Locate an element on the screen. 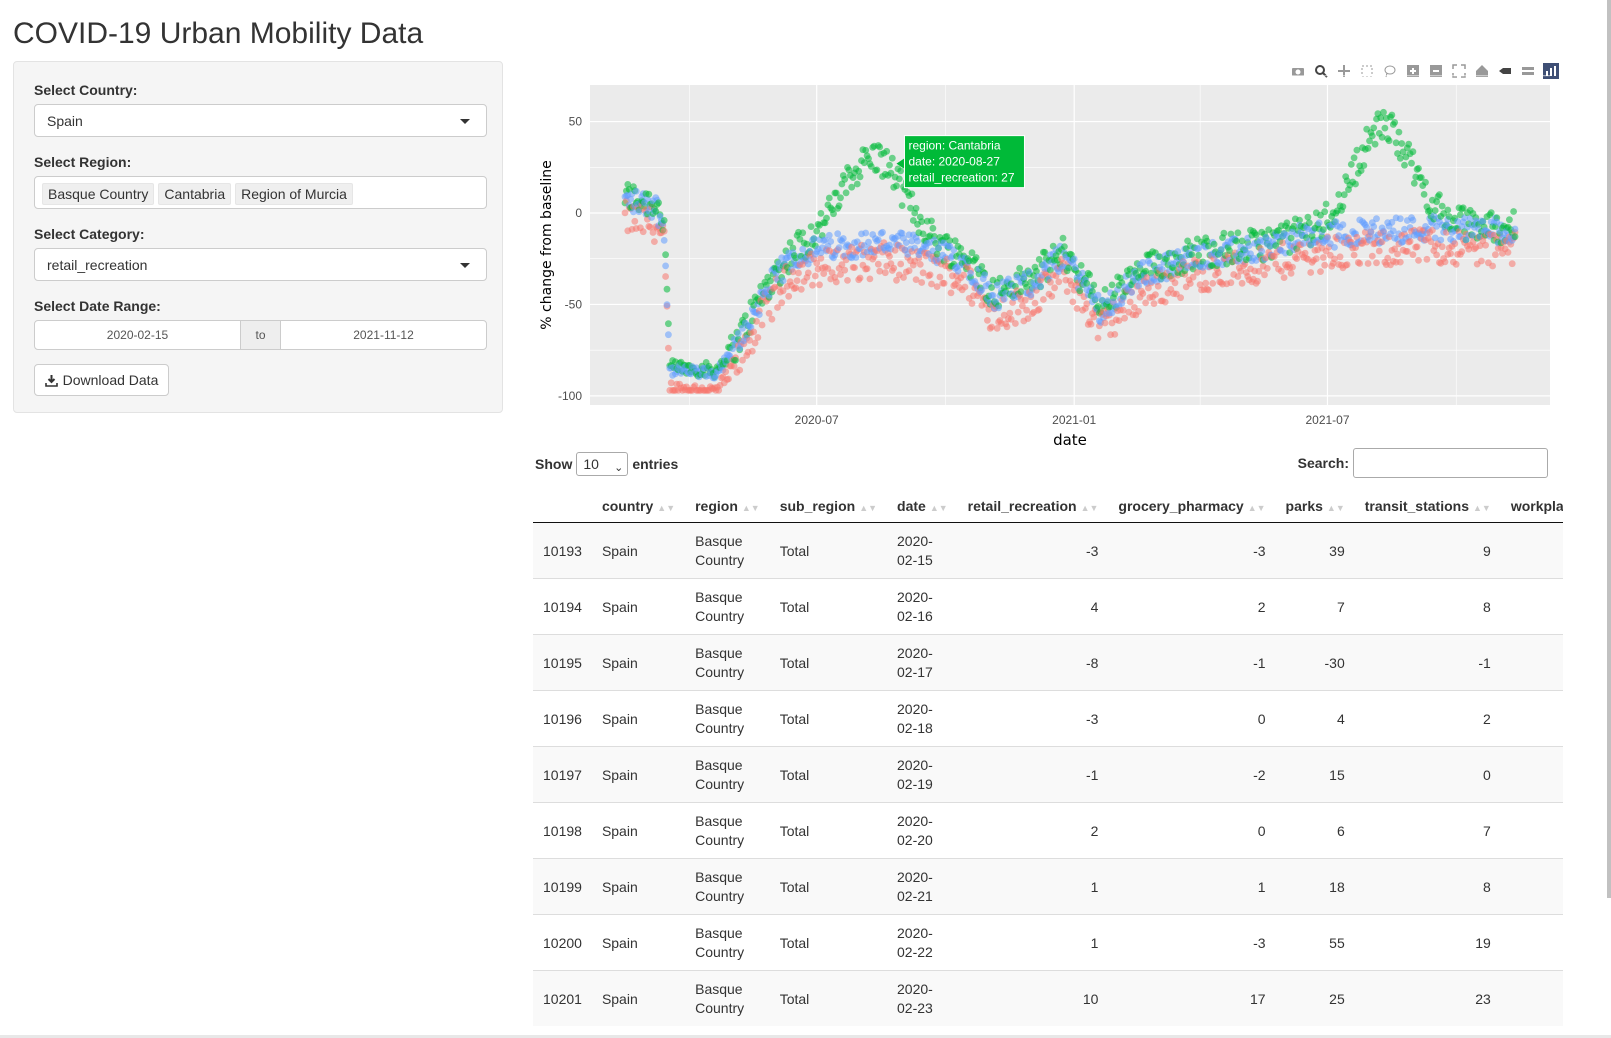  column-header-date: date ▲▼ is located at coordinates (922, 506).